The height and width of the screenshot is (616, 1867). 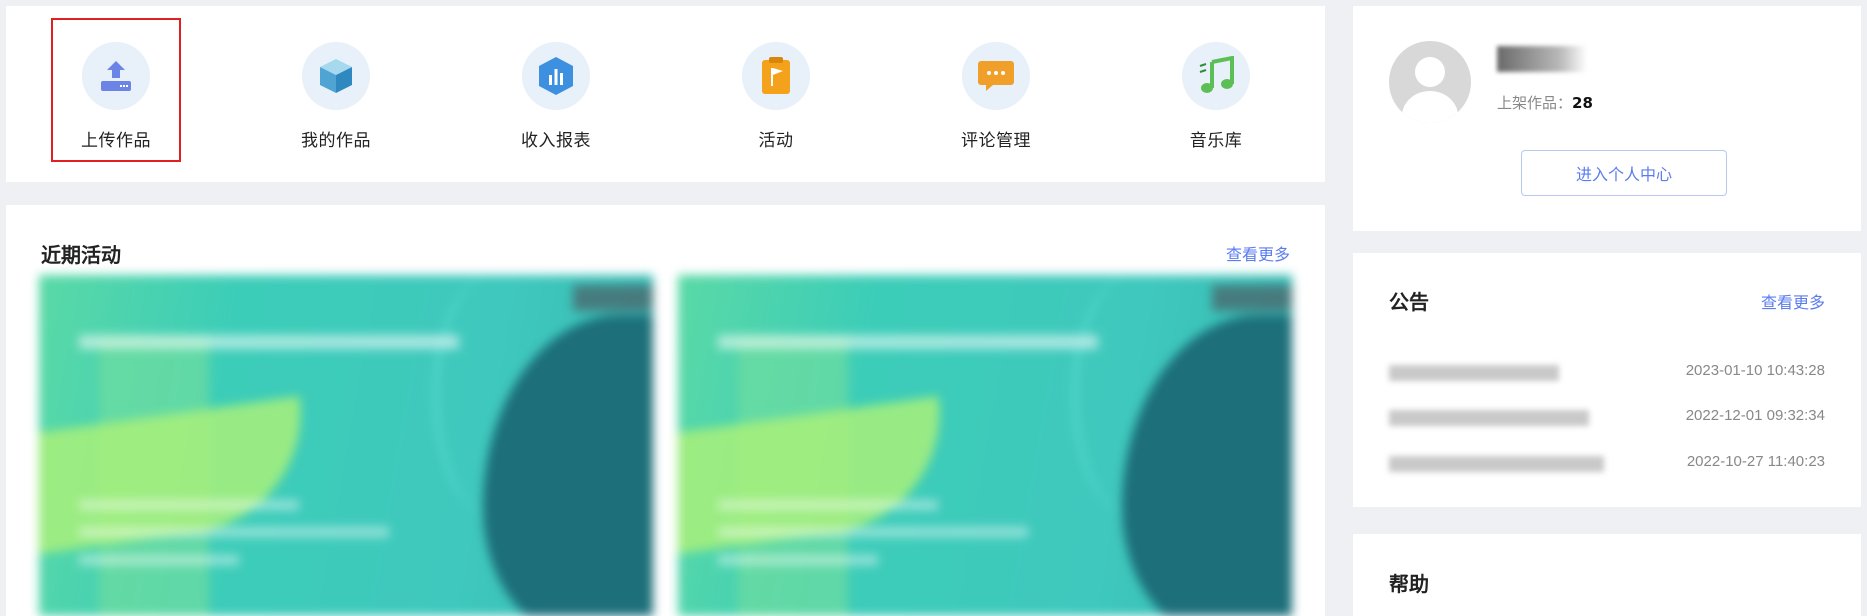 I want to click on help-panel: 帮助, so click(x=1607, y=575).